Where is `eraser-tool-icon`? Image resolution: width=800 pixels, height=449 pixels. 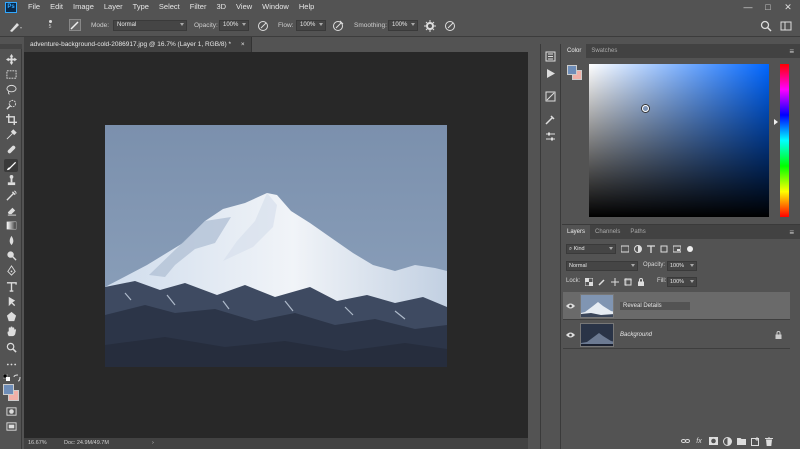
eraser-tool-icon is located at coordinates (11, 210).